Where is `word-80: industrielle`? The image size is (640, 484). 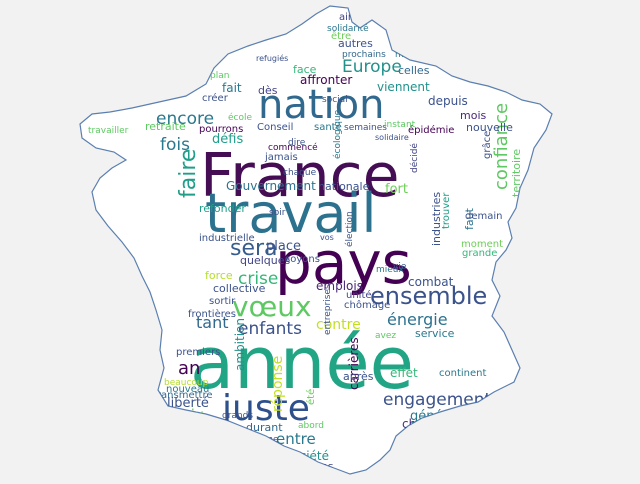
word-80: industrielle is located at coordinates (227, 238).